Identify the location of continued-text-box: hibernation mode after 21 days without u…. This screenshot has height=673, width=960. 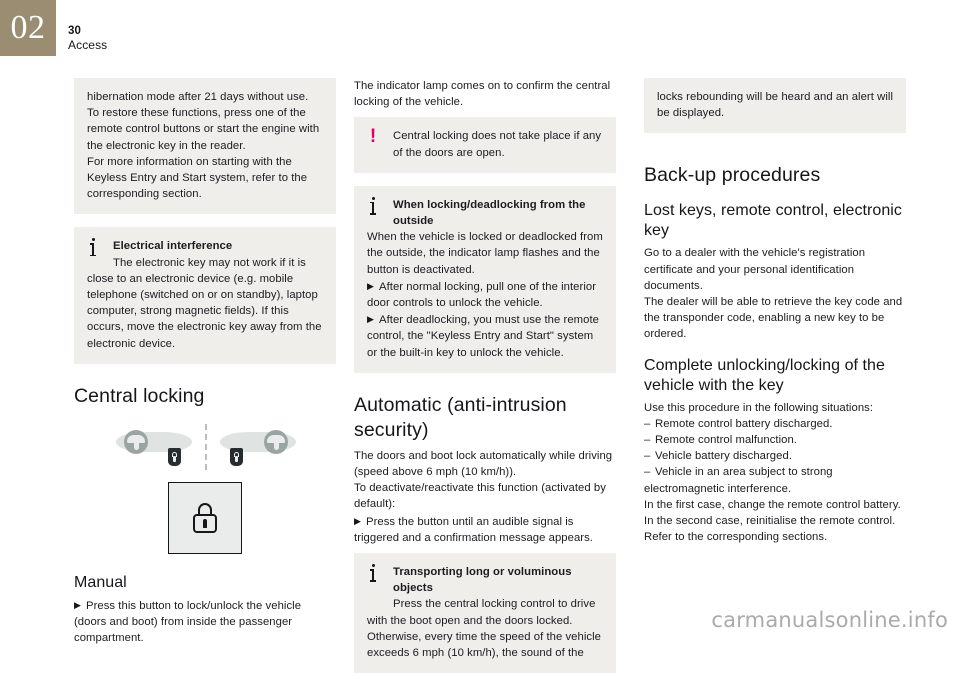
(205, 146).